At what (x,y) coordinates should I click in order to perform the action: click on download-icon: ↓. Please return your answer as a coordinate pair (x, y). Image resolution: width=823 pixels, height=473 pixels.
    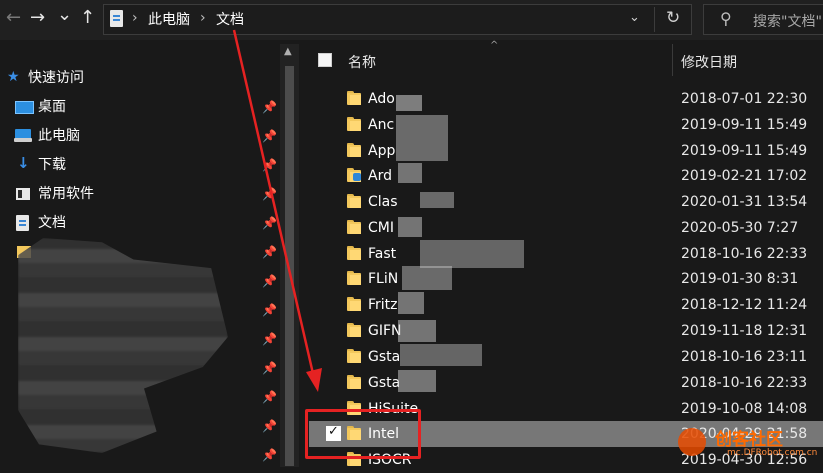
    Looking at the image, I should click on (23, 163).